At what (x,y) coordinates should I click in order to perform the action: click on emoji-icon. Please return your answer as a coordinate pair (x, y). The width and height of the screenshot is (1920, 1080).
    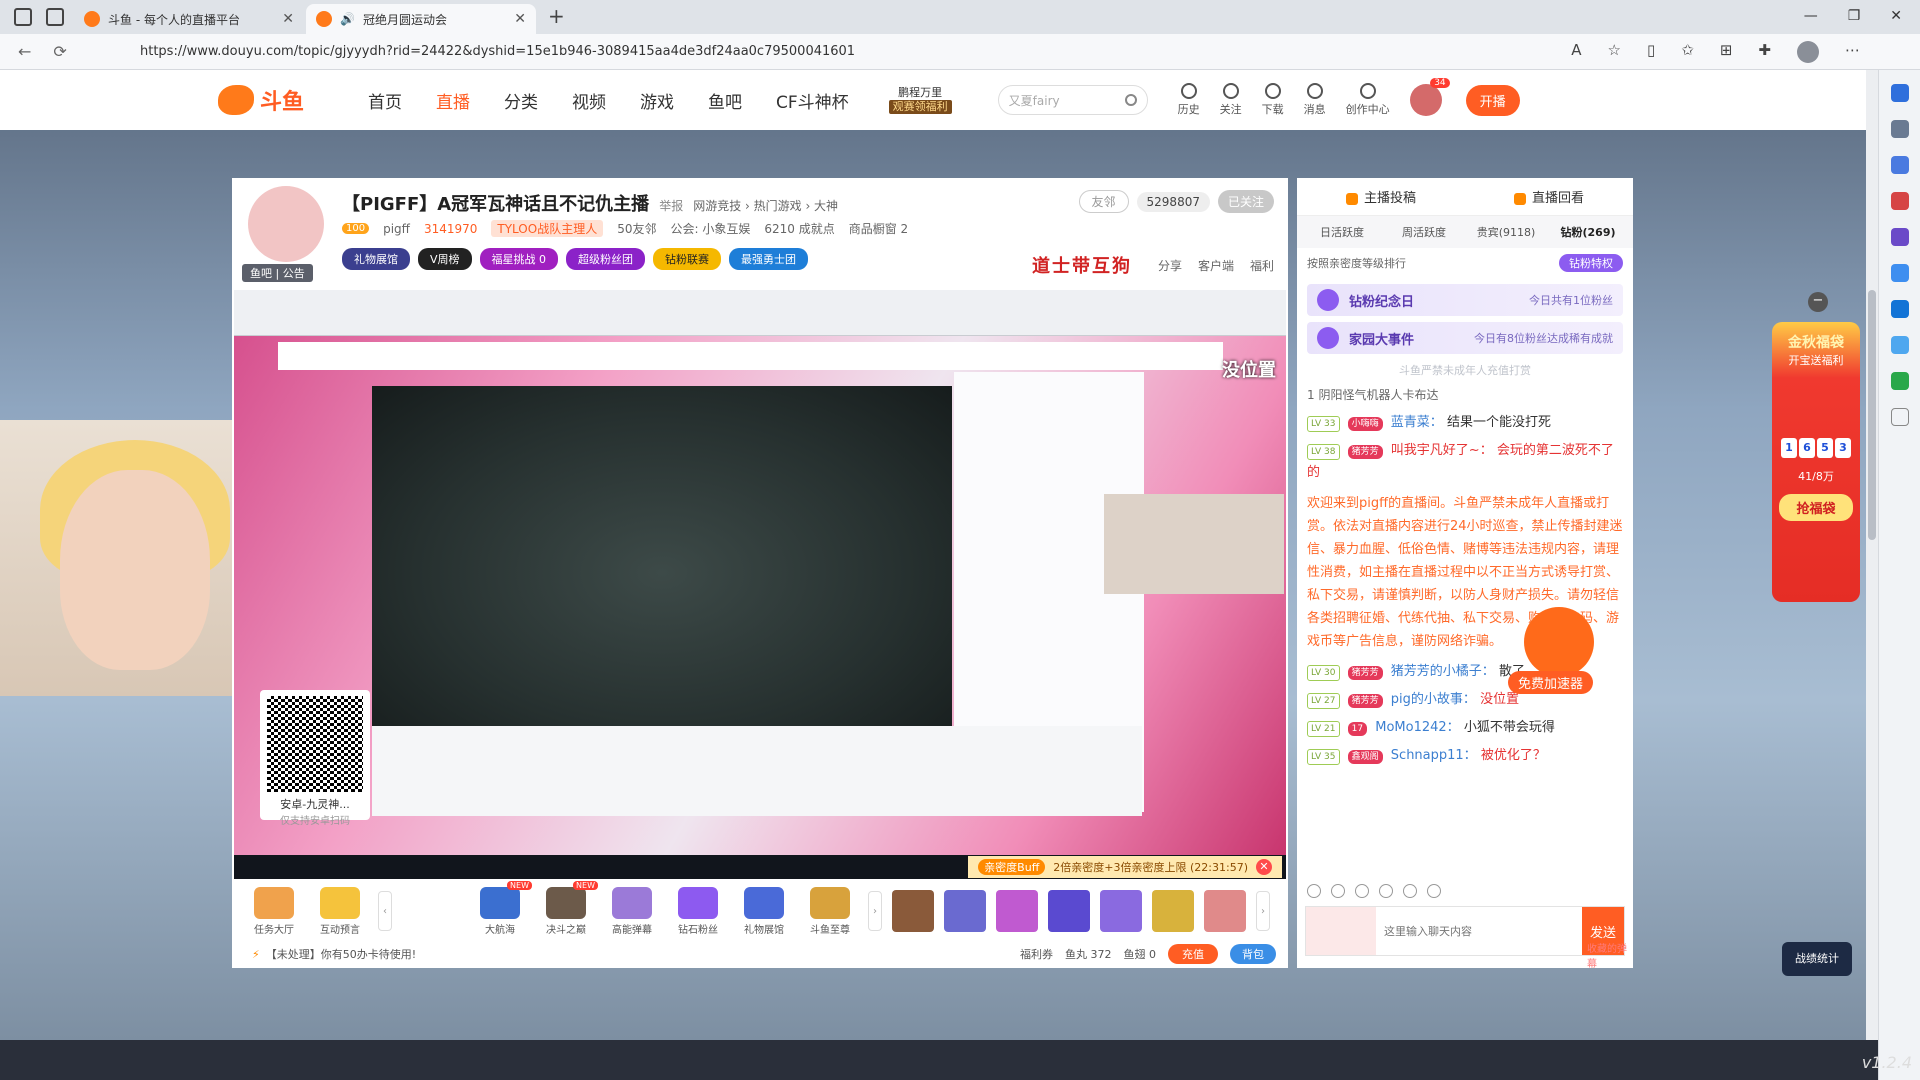
    Looking at the image, I should click on (1314, 891).